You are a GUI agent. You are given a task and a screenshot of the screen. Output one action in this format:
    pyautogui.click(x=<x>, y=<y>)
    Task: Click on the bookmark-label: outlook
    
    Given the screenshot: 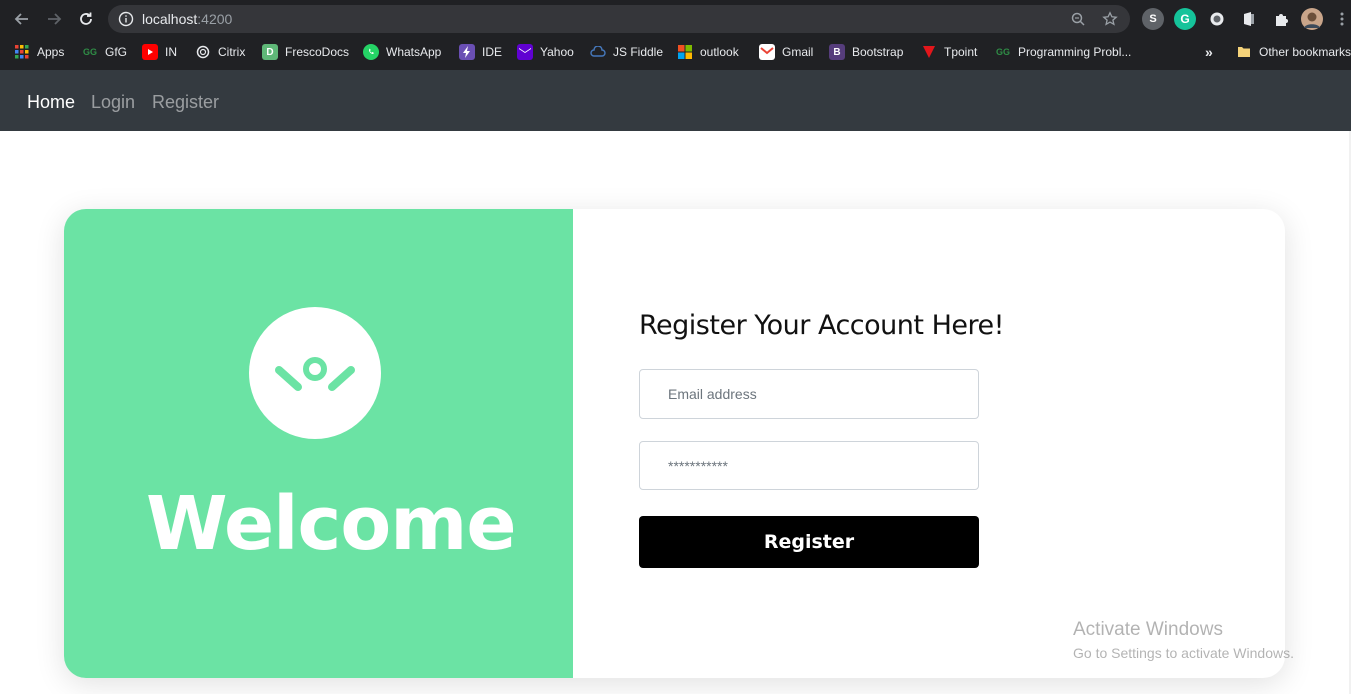 What is the action you would take?
    pyautogui.click(x=719, y=52)
    